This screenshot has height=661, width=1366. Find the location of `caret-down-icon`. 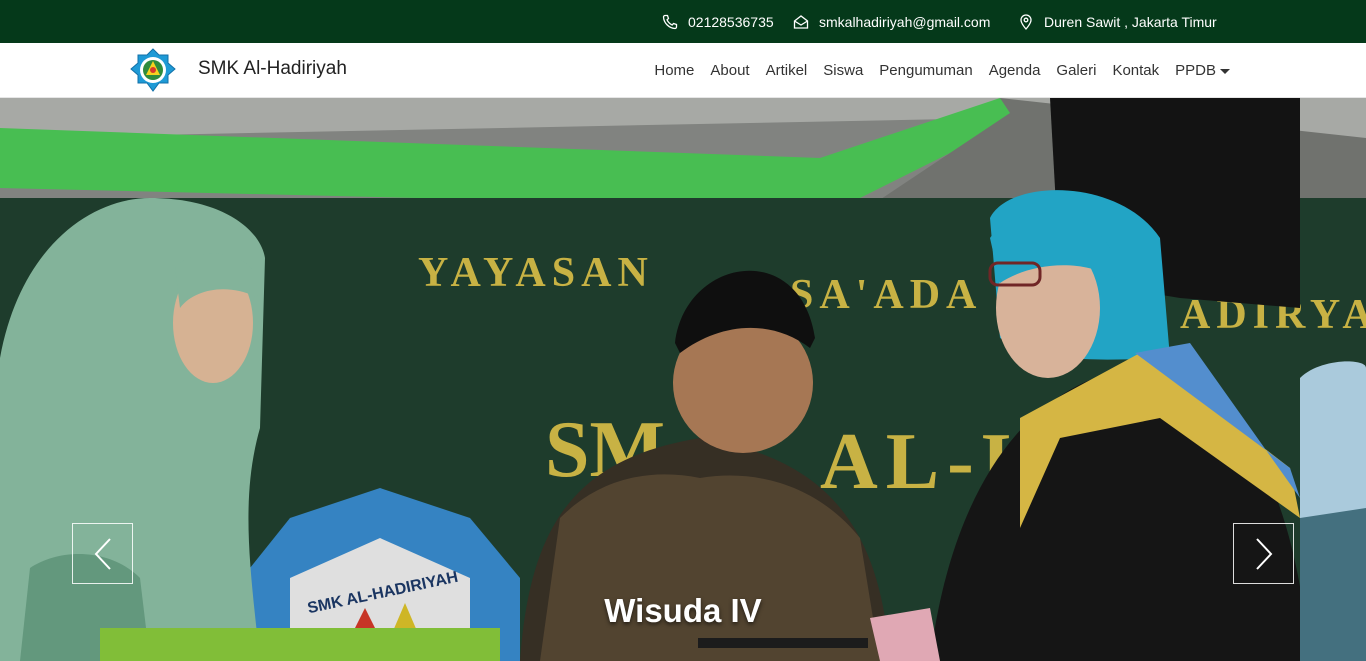

caret-down-icon is located at coordinates (1225, 71).